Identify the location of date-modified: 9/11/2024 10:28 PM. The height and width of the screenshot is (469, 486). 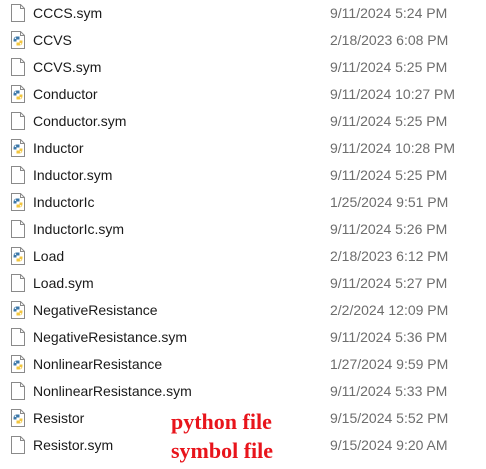
(393, 148).